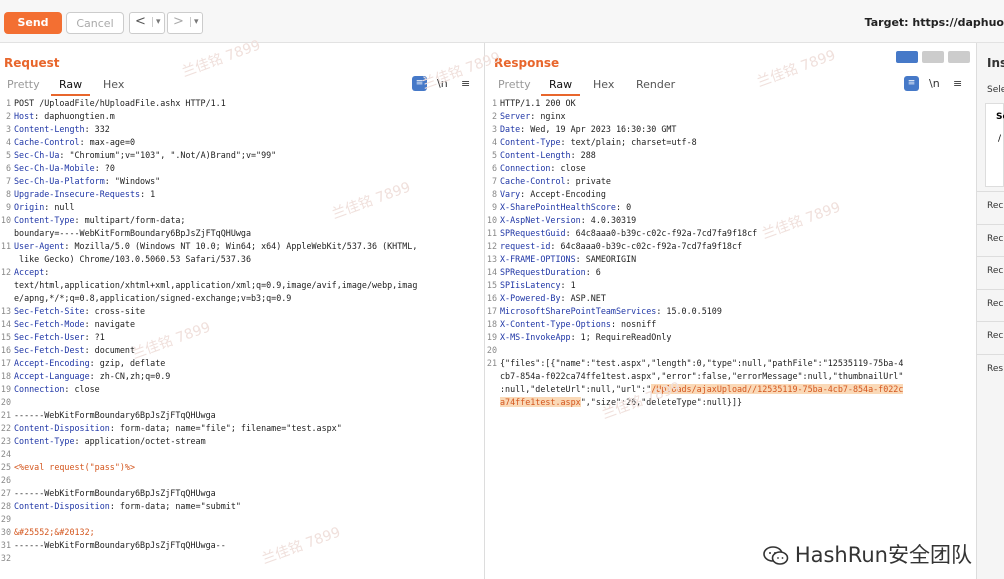 Image resolution: width=1004 pixels, height=579 pixels. I want to click on code-line: Server: nginx, so click(533, 116).